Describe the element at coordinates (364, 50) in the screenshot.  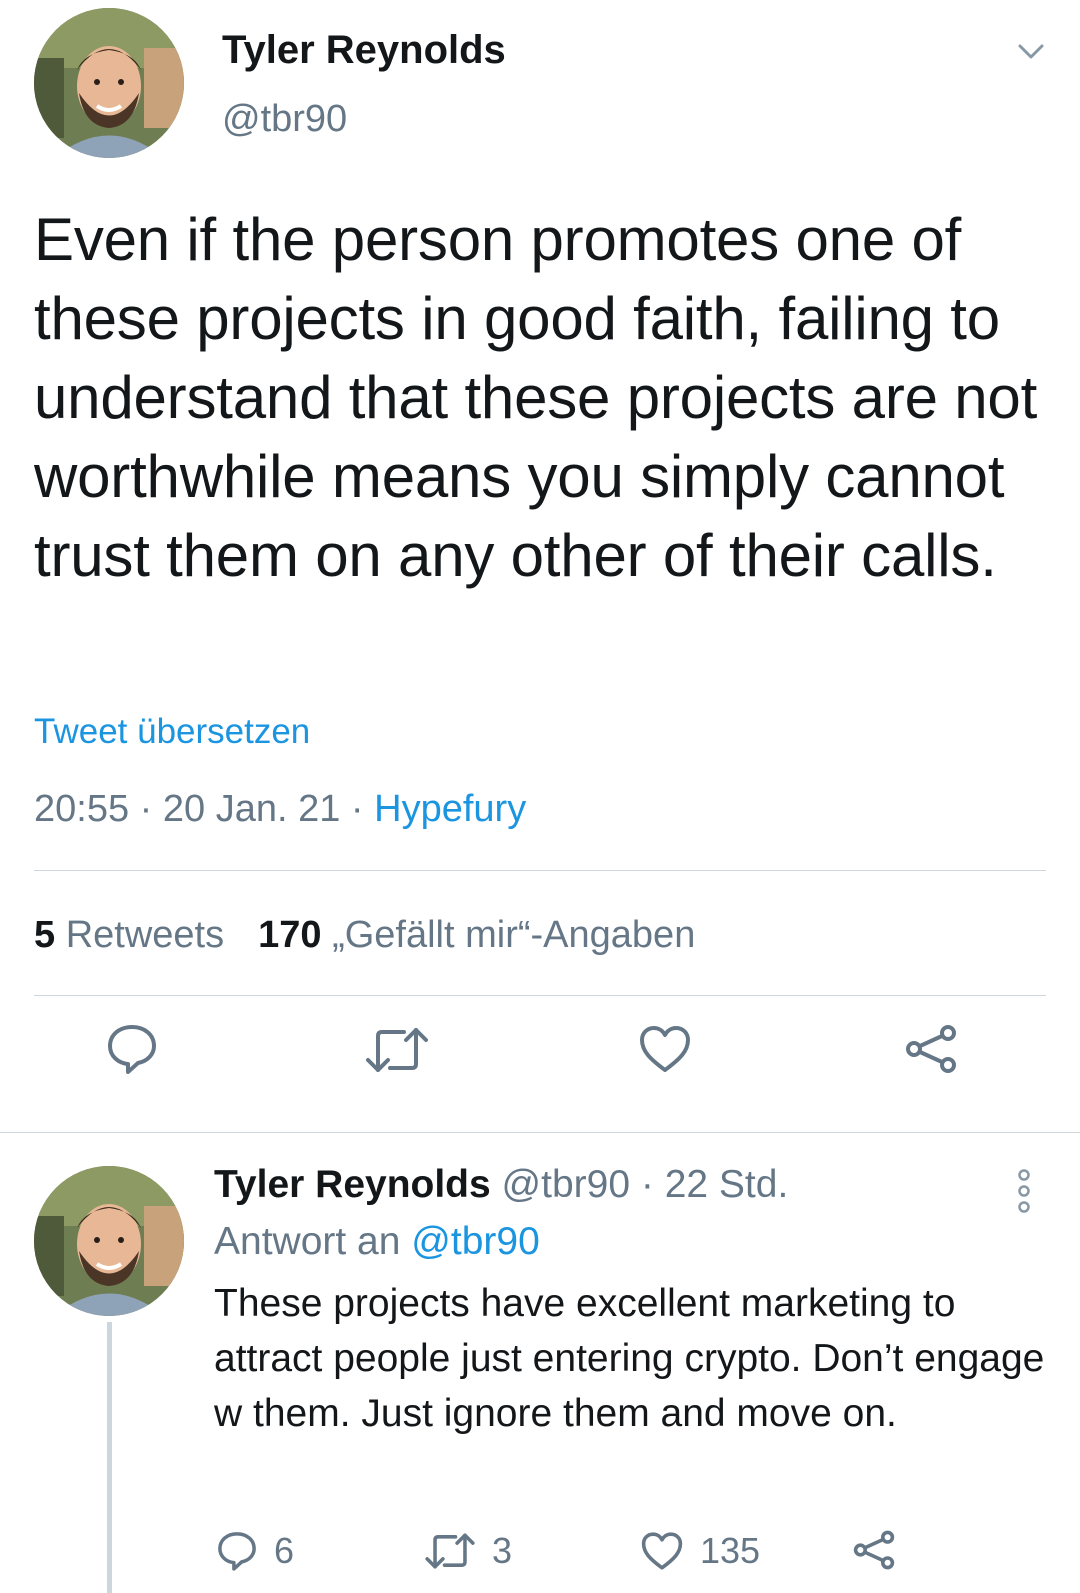
I see `author-name: Tyler Reynolds` at that location.